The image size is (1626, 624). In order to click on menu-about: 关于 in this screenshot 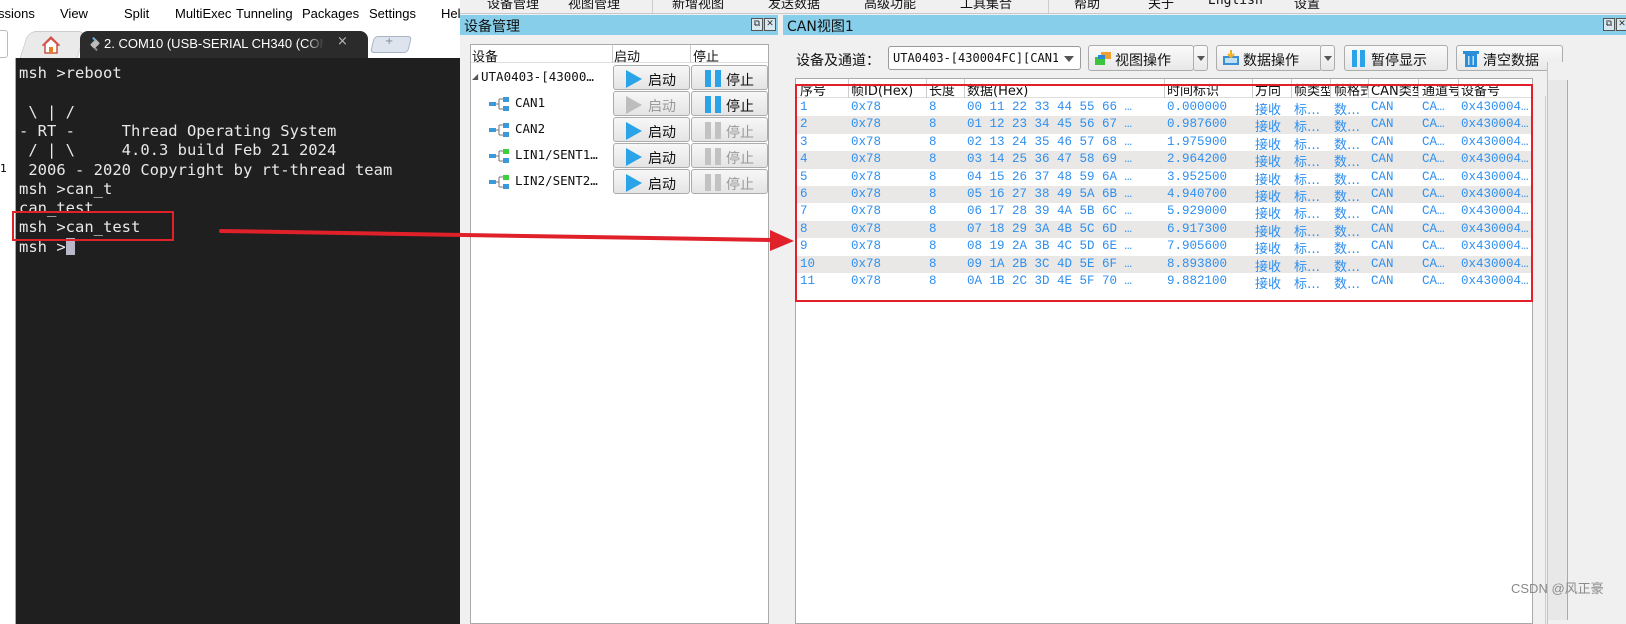, I will do `click(1161, 6)`.